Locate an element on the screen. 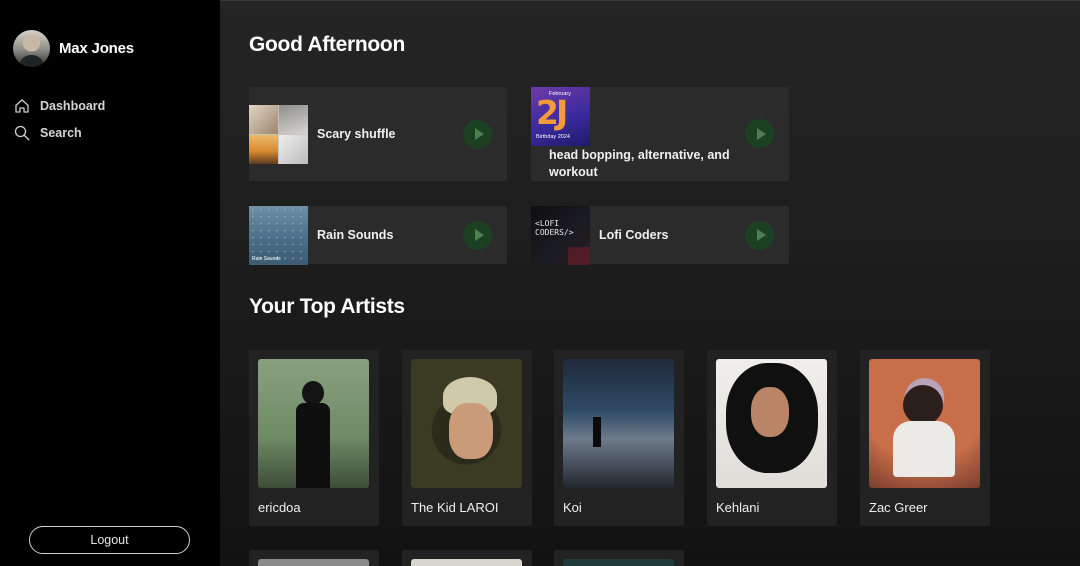  artist-name: Zac Greer is located at coordinates (898, 507).